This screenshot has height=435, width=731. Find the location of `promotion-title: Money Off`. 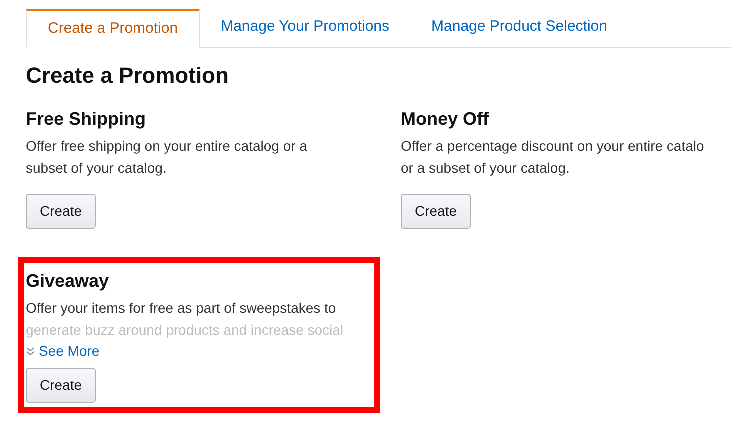

promotion-title: Money Off is located at coordinates (445, 119).